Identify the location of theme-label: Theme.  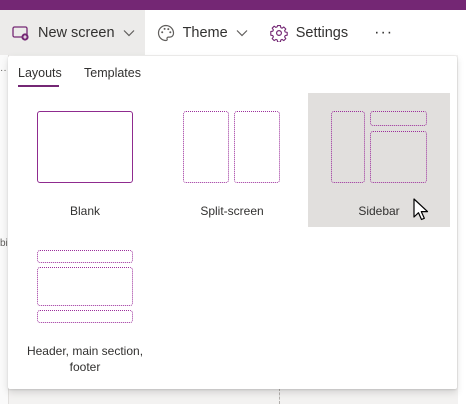
(205, 32).